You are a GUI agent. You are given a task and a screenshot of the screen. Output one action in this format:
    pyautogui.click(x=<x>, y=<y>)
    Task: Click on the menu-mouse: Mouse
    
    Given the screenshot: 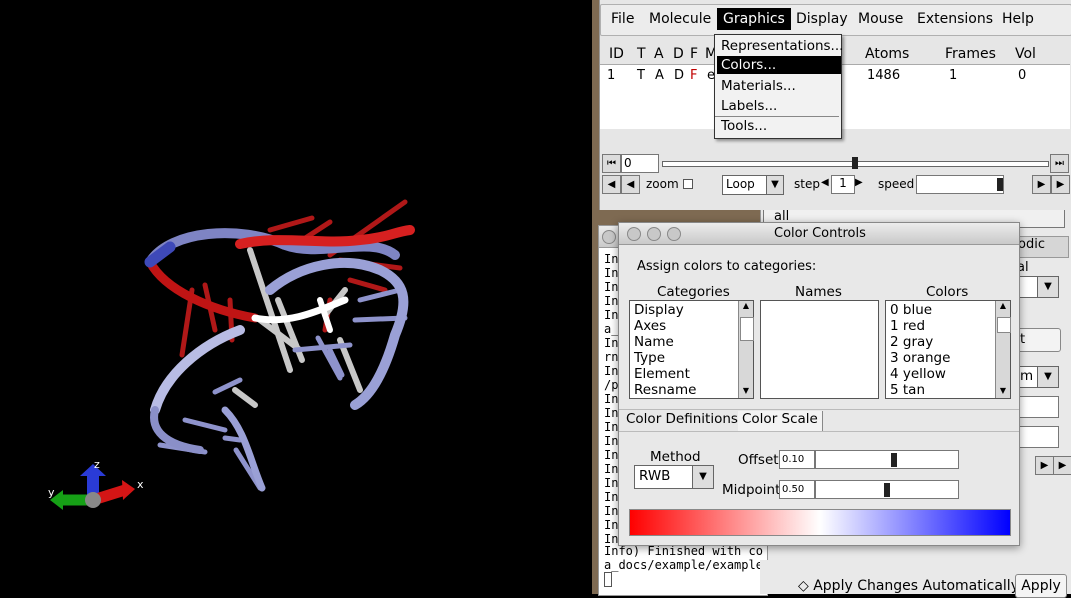 What is the action you would take?
    pyautogui.click(x=880, y=19)
    